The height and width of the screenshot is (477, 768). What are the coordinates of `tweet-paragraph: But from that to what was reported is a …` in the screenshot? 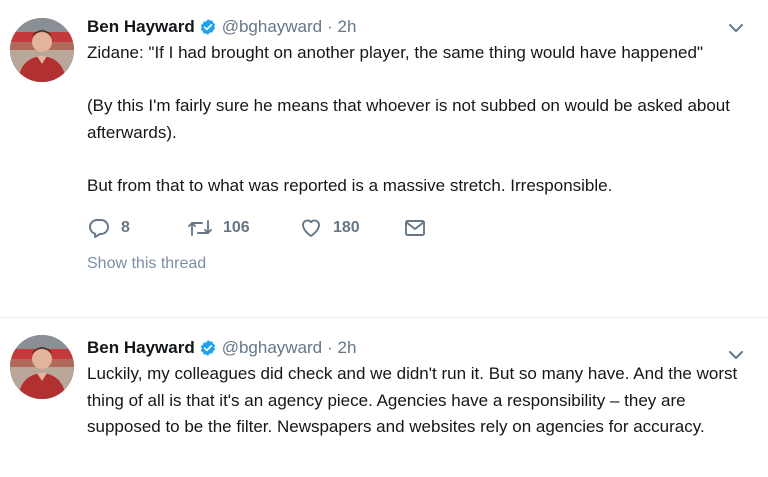 It's located at (350, 185).